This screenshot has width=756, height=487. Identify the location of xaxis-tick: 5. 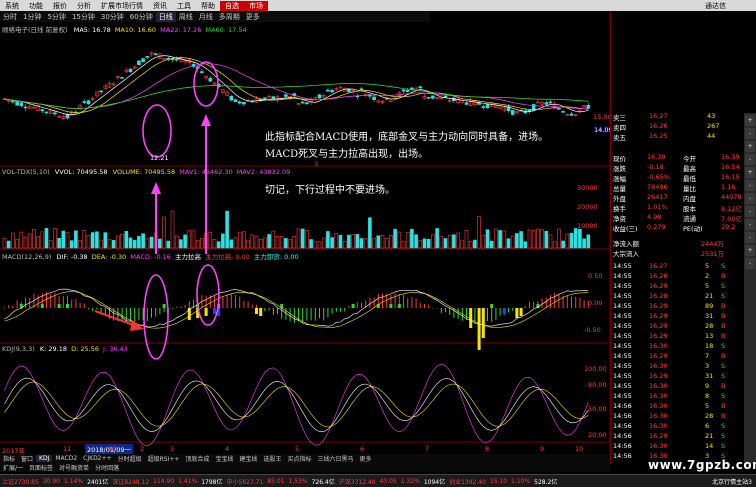
(297, 449).